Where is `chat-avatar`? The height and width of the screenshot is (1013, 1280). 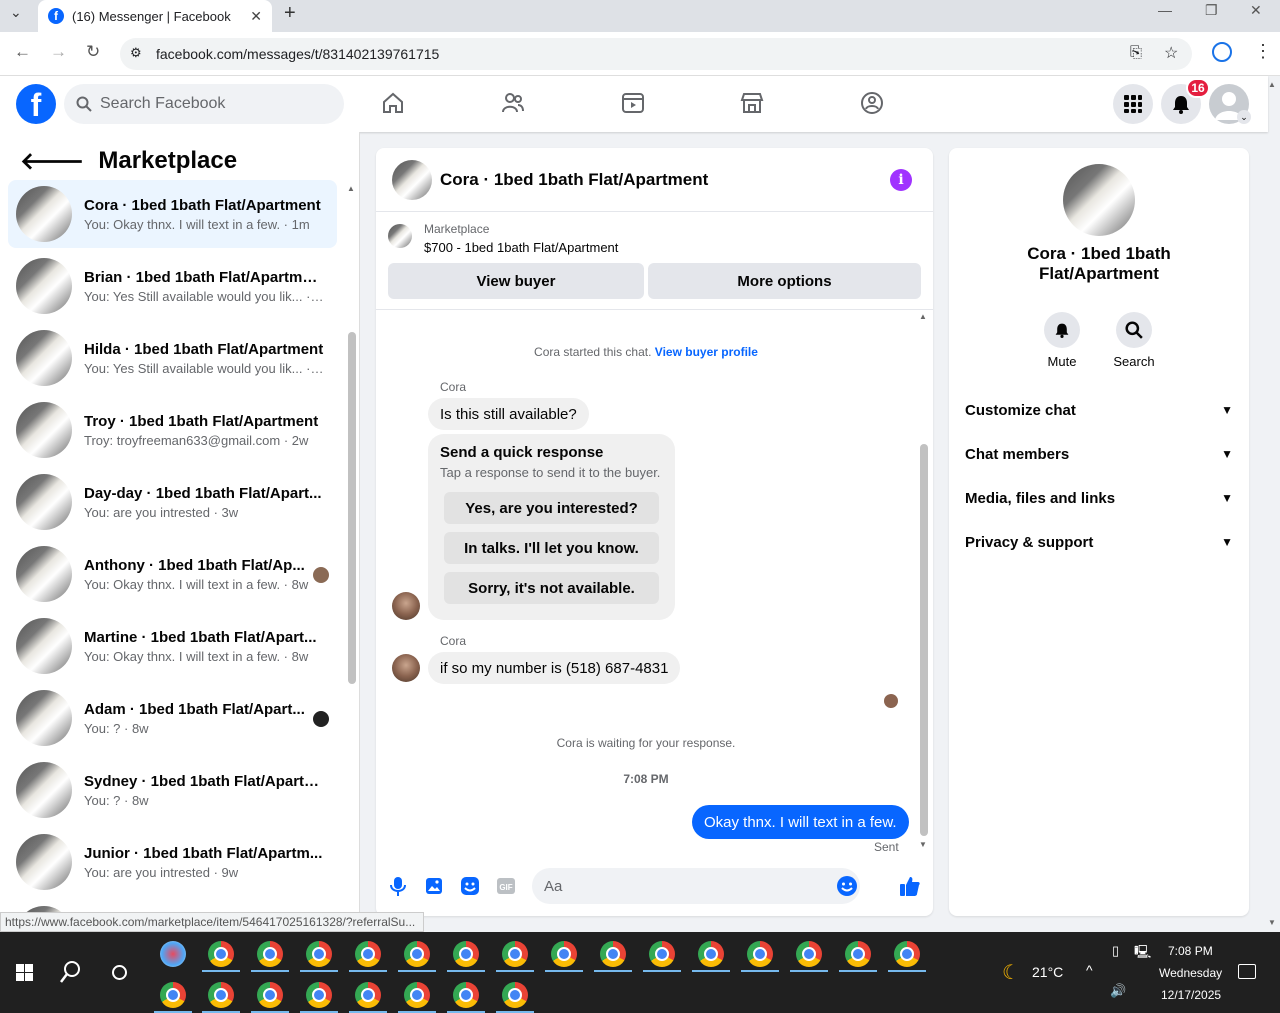 chat-avatar is located at coordinates (412, 179).